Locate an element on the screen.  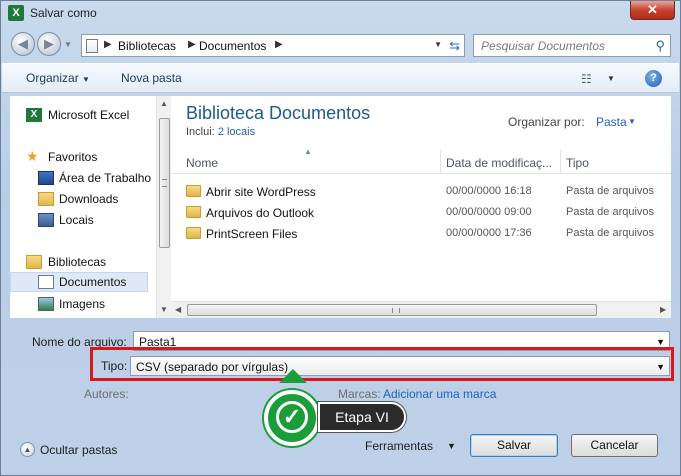
view-options-icon: ☷ is located at coordinates (586, 79).